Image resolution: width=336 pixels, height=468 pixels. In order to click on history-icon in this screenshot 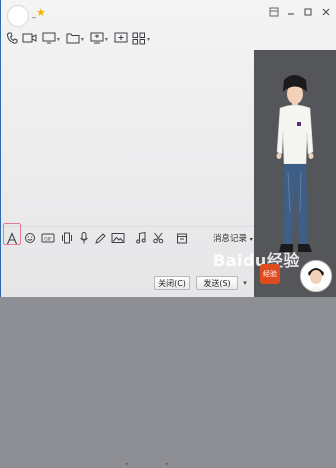, I will do `click(182, 239)`.